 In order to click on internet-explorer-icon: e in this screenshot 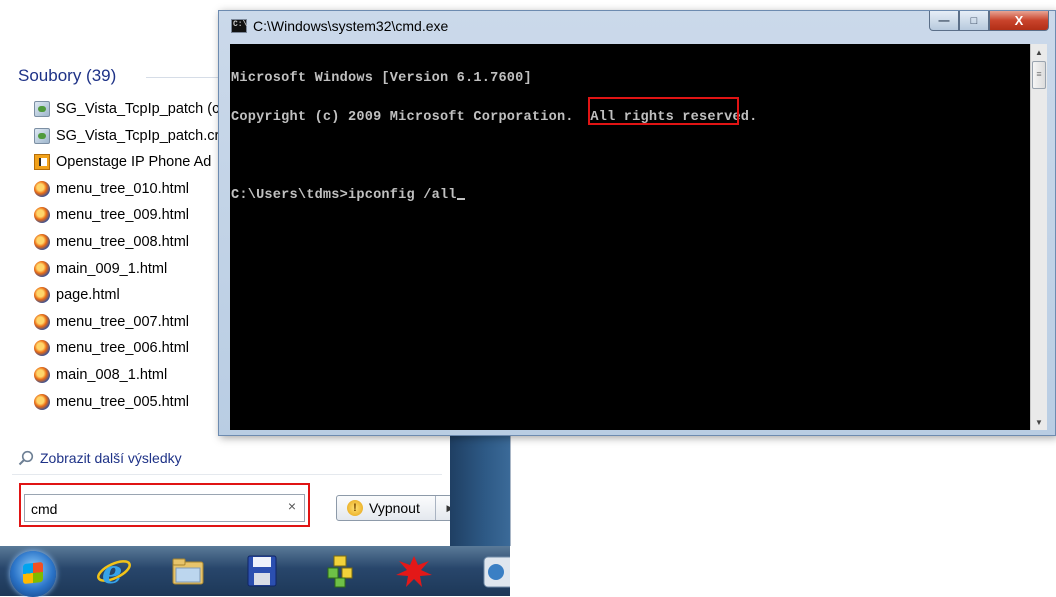, I will do `click(114, 571)`.